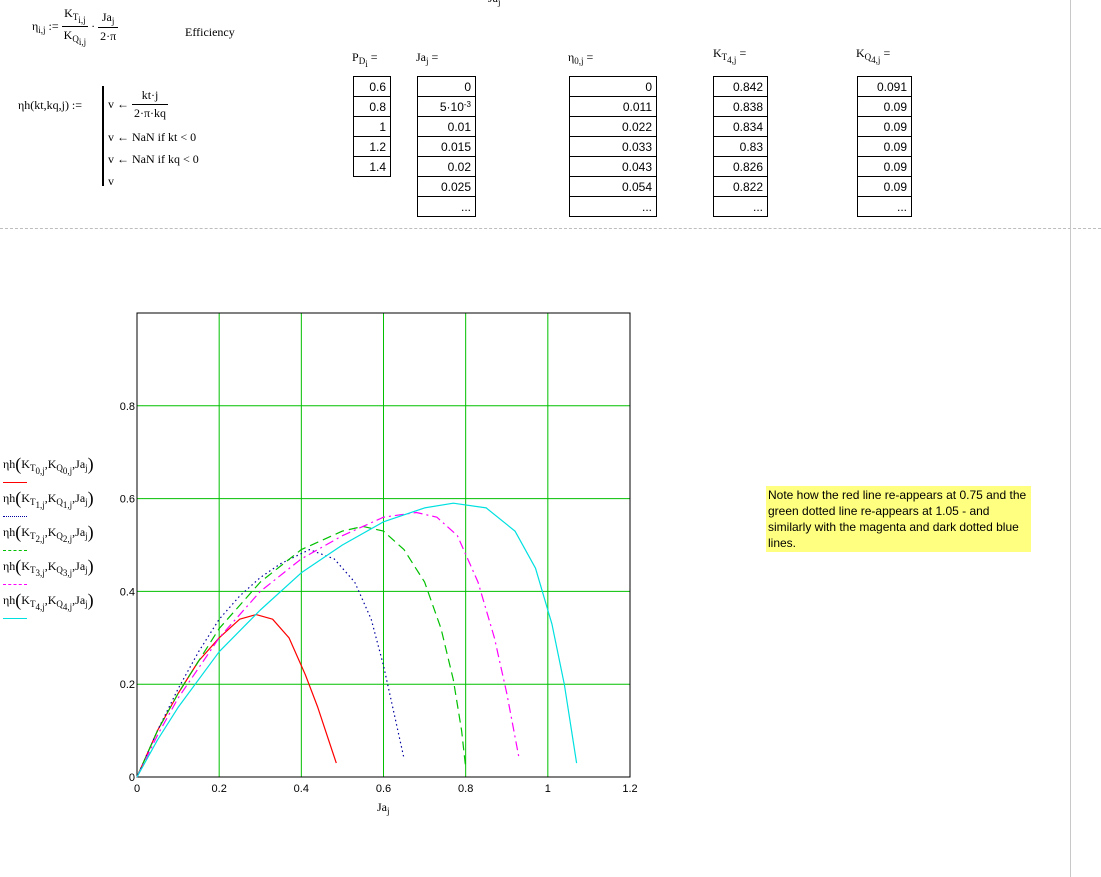 This screenshot has width=1101, height=877. What do you see at coordinates (48, 499) in the screenshot?
I see `legend-entry-1: ηh(KT1,j,KQ1,j,Jaj)` at bounding box center [48, 499].